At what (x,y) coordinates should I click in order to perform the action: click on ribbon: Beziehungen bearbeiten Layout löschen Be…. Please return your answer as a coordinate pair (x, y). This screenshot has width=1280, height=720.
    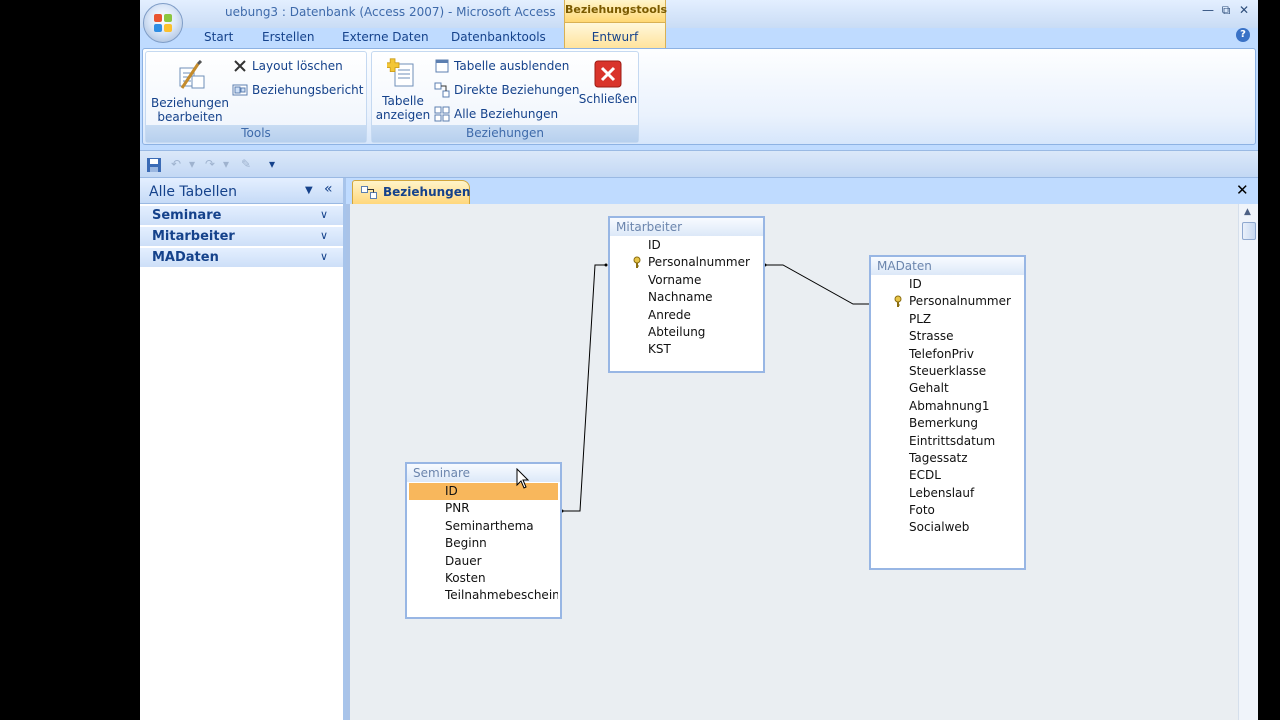
    Looking at the image, I should click on (699, 96).